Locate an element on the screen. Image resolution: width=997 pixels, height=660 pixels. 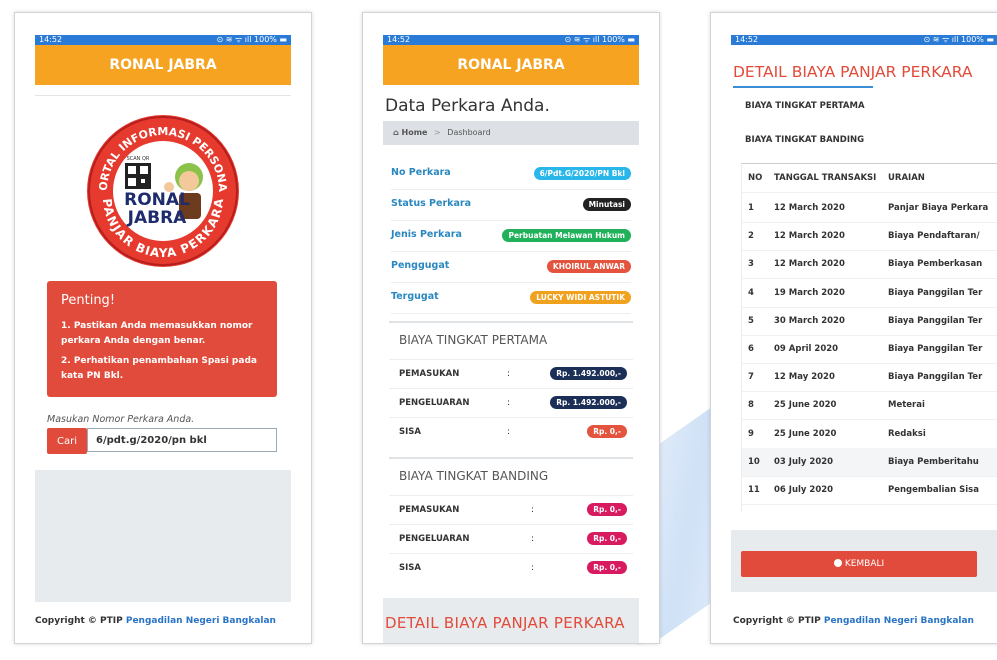
table-row: 11 06 July 2020 Pengembalian Sisa is located at coordinates (869, 490).